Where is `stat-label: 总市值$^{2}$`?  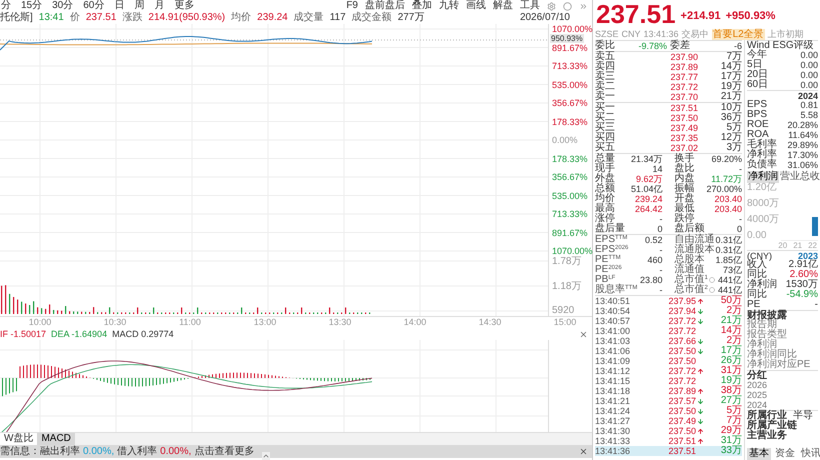
stat-label: 总市值$^{2}$ is located at coordinates (691, 290).